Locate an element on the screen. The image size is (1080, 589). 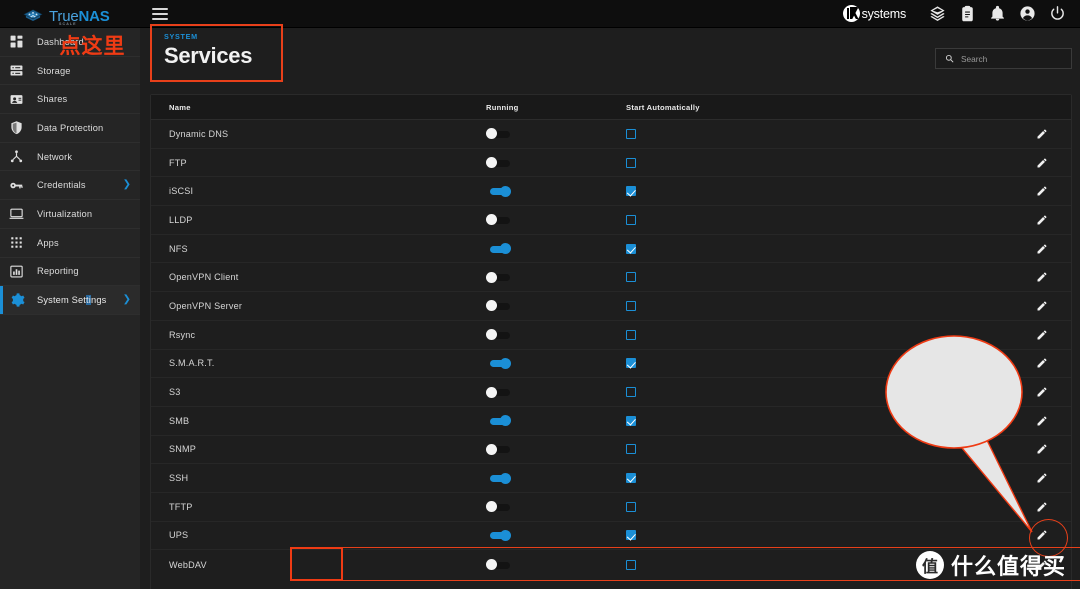
table-row: S3 is located at coordinates (611, 392).